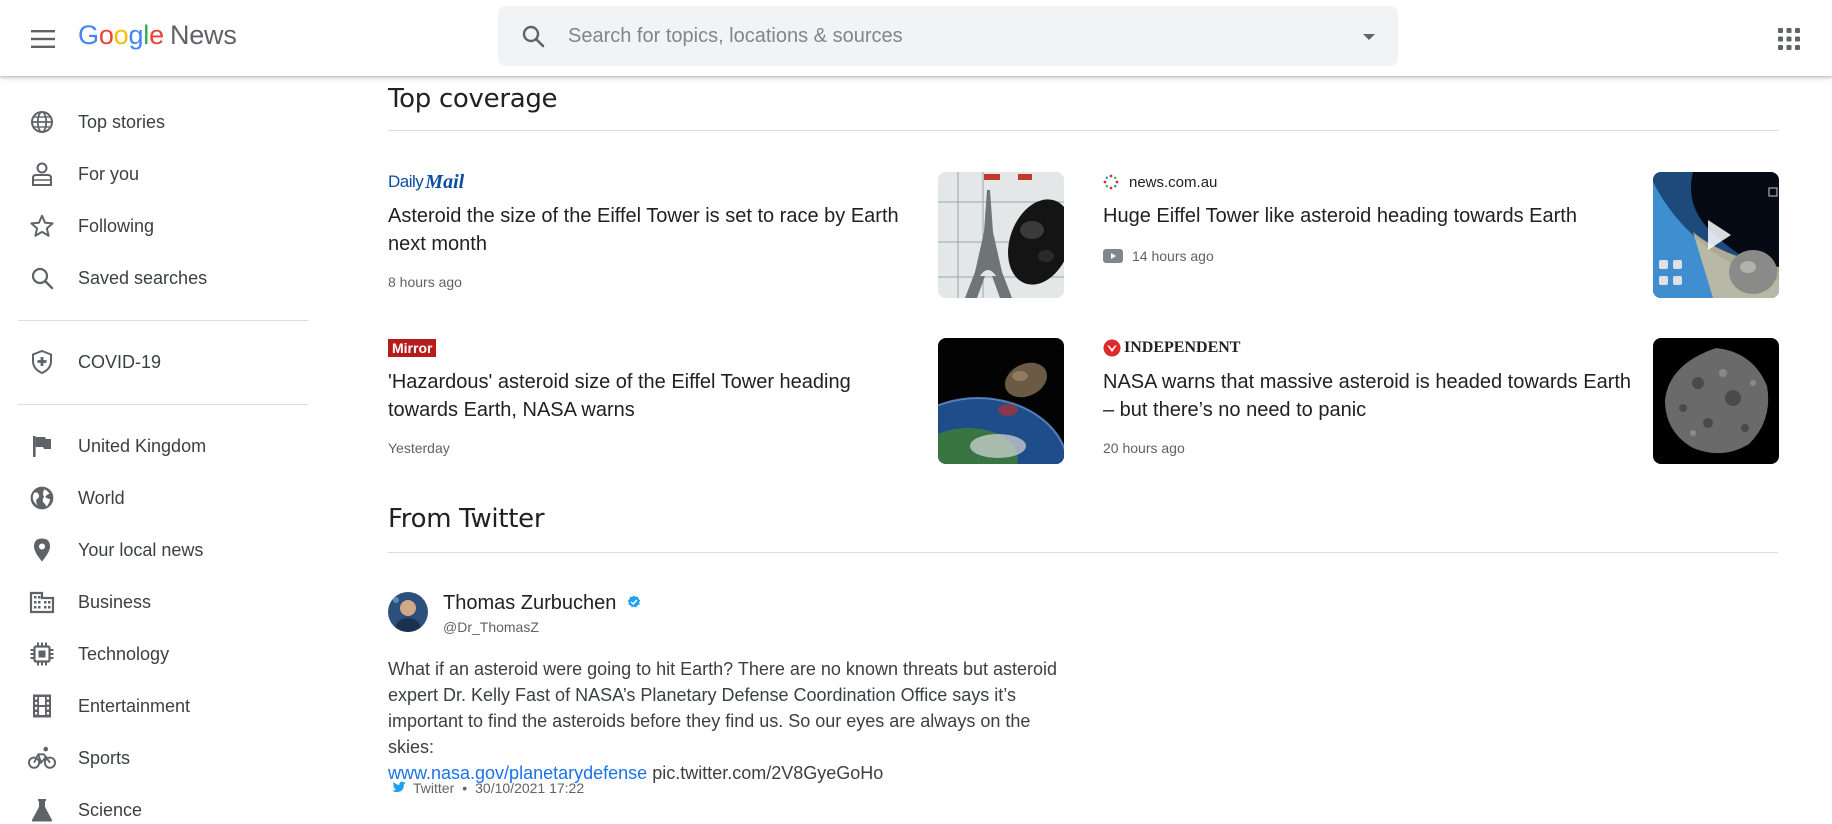  Describe the element at coordinates (42, 654) in the screenshot. I see `chip-icon` at that location.